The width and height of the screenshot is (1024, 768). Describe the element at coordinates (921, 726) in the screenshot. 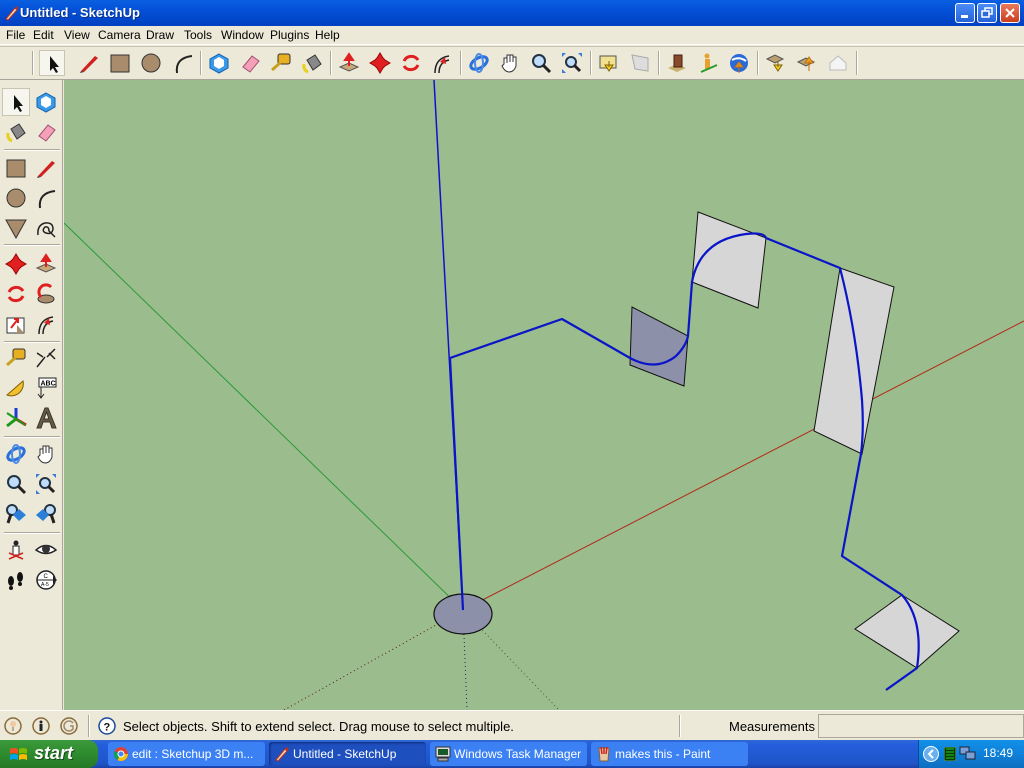

I see `measurements-input` at that location.